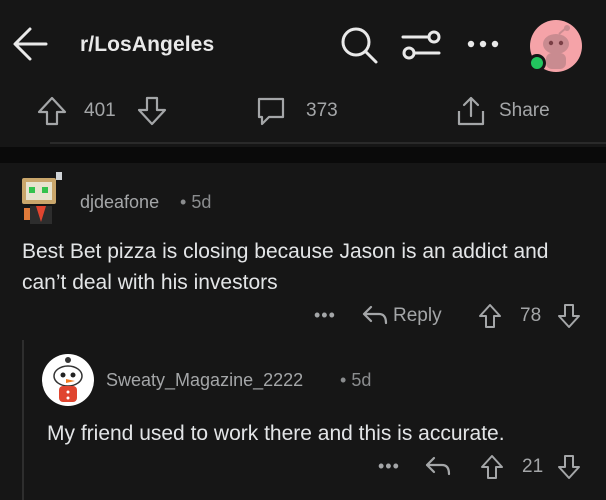 The image size is (606, 500). I want to click on share-label: Share, so click(524, 111).